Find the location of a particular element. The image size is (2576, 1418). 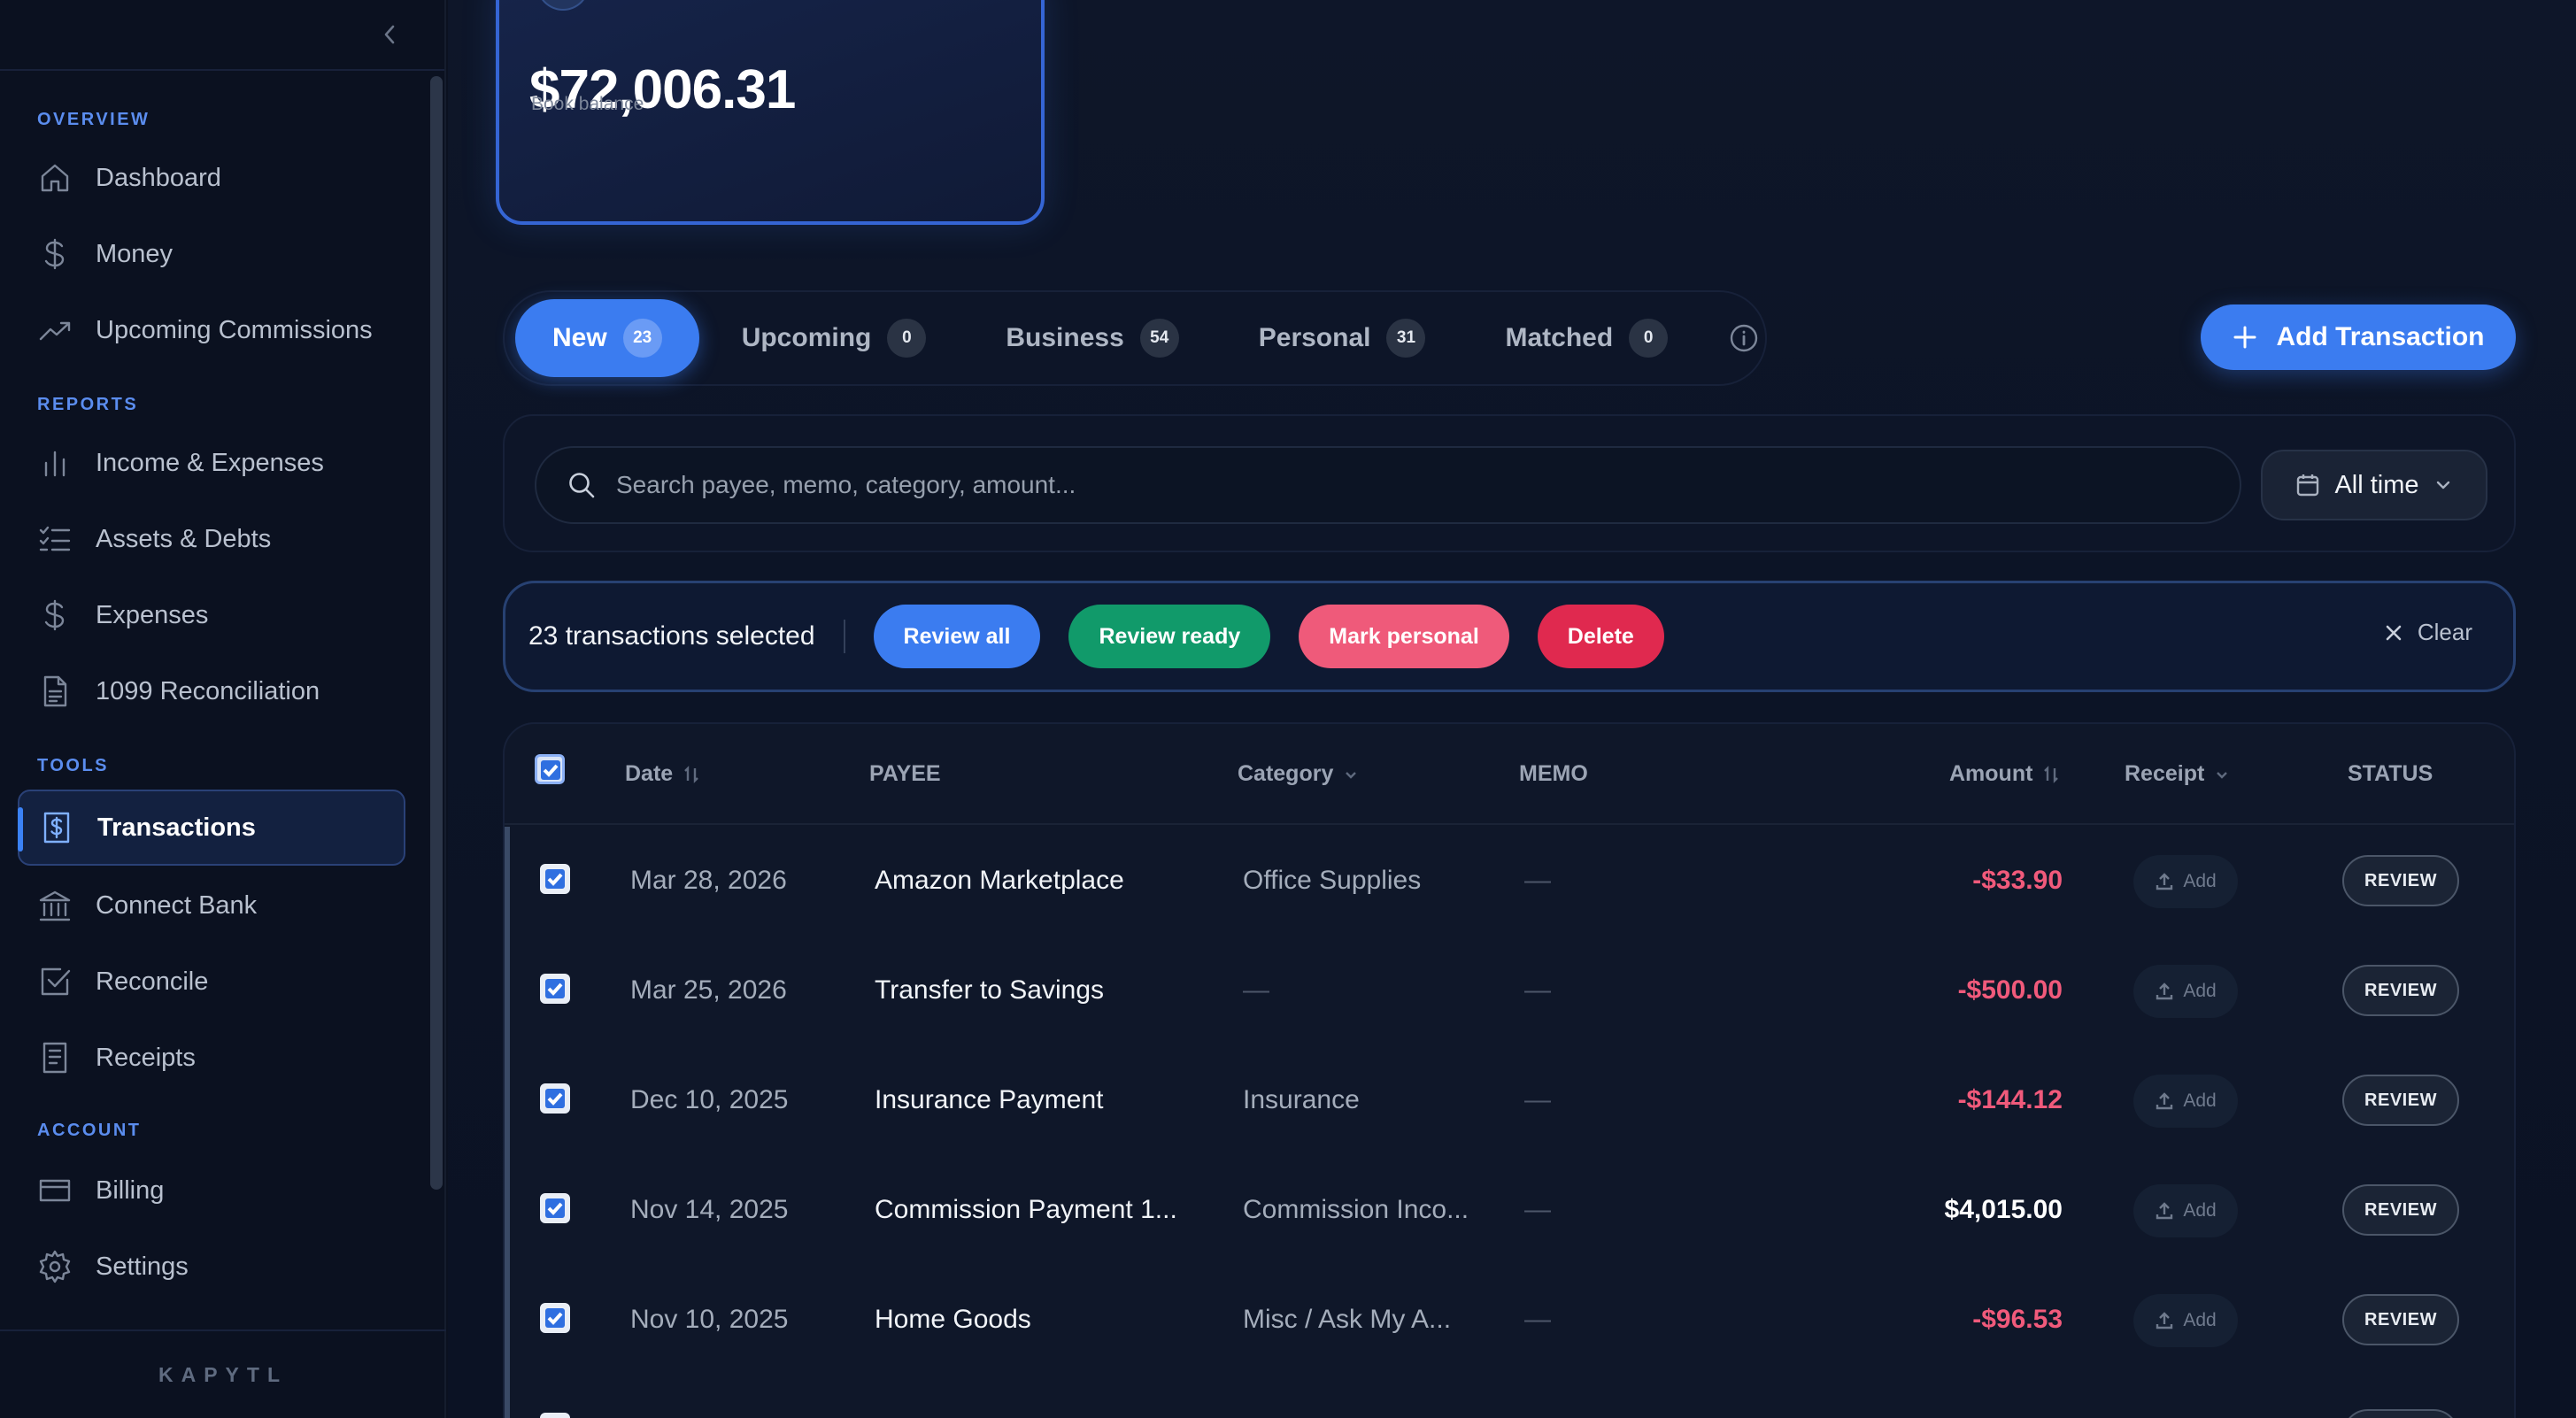

clear-selection-button: Clear is located at coordinates (2428, 633).